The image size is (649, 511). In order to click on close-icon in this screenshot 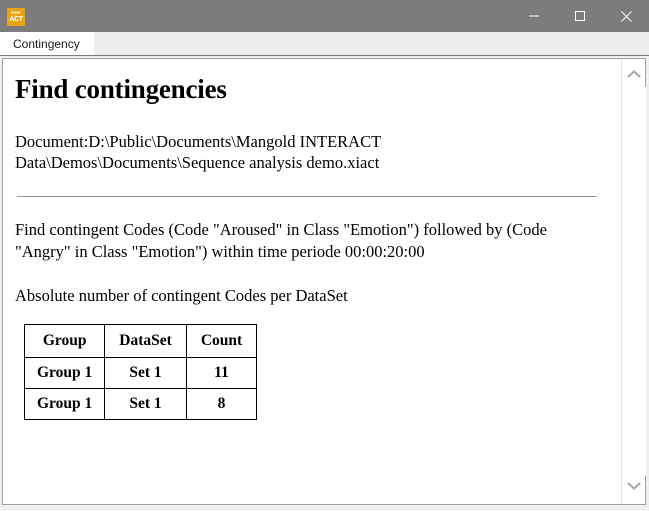, I will do `click(626, 16)`.